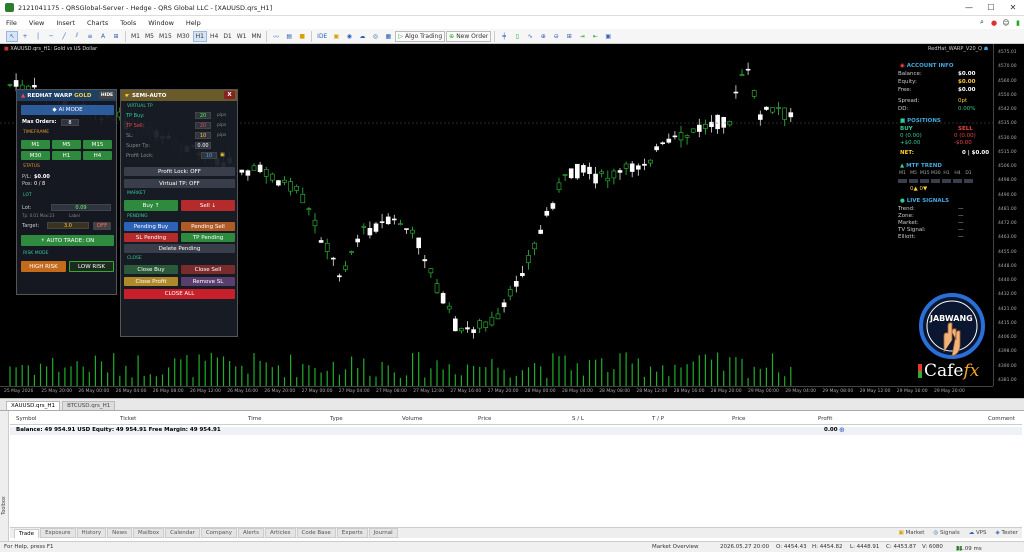  Describe the element at coordinates (179, 294) in the screenshot. I see `close-all-button: CLOSE ALL` at that location.